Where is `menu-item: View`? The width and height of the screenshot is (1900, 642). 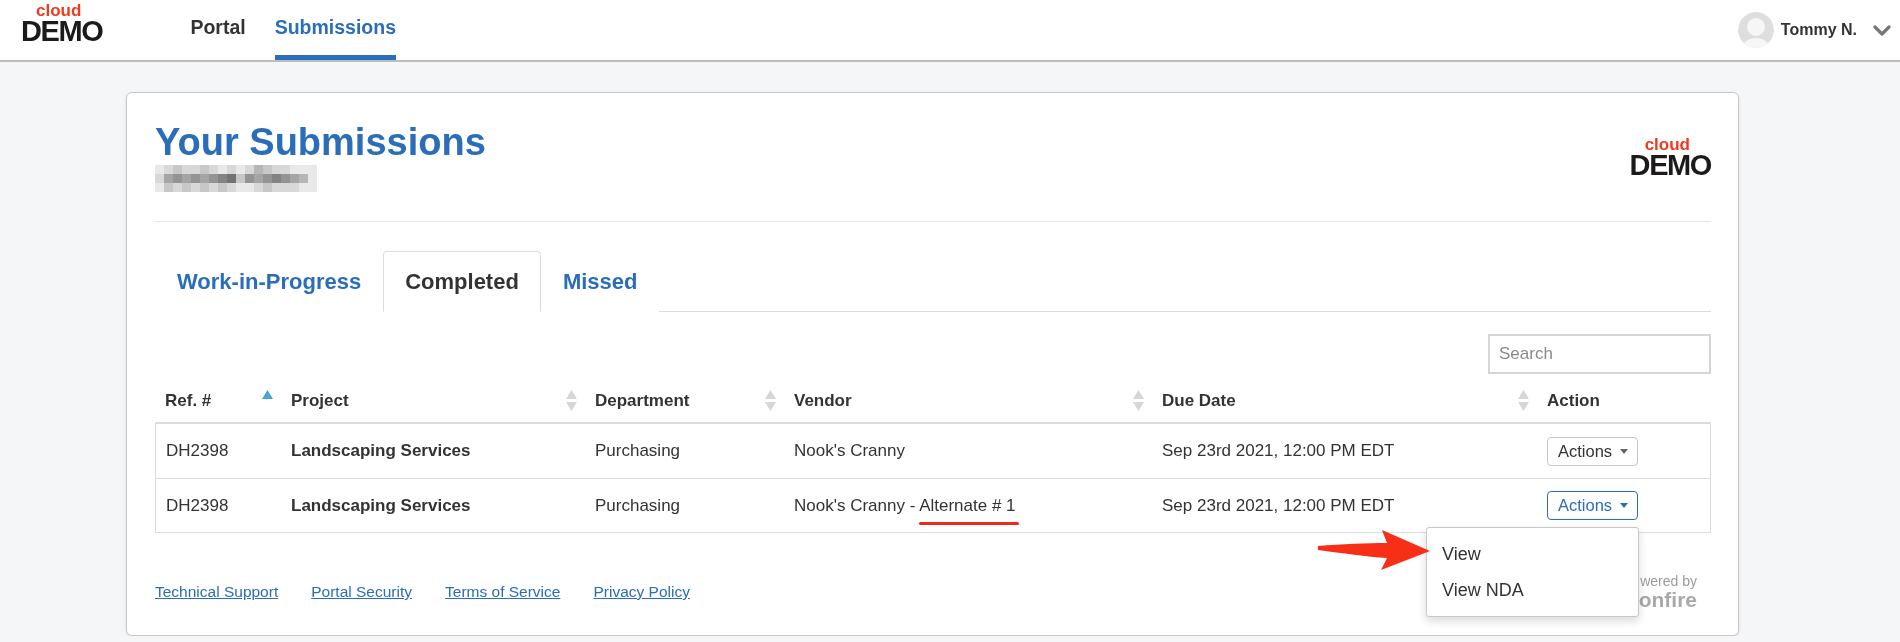
menu-item: View is located at coordinates (1533, 554).